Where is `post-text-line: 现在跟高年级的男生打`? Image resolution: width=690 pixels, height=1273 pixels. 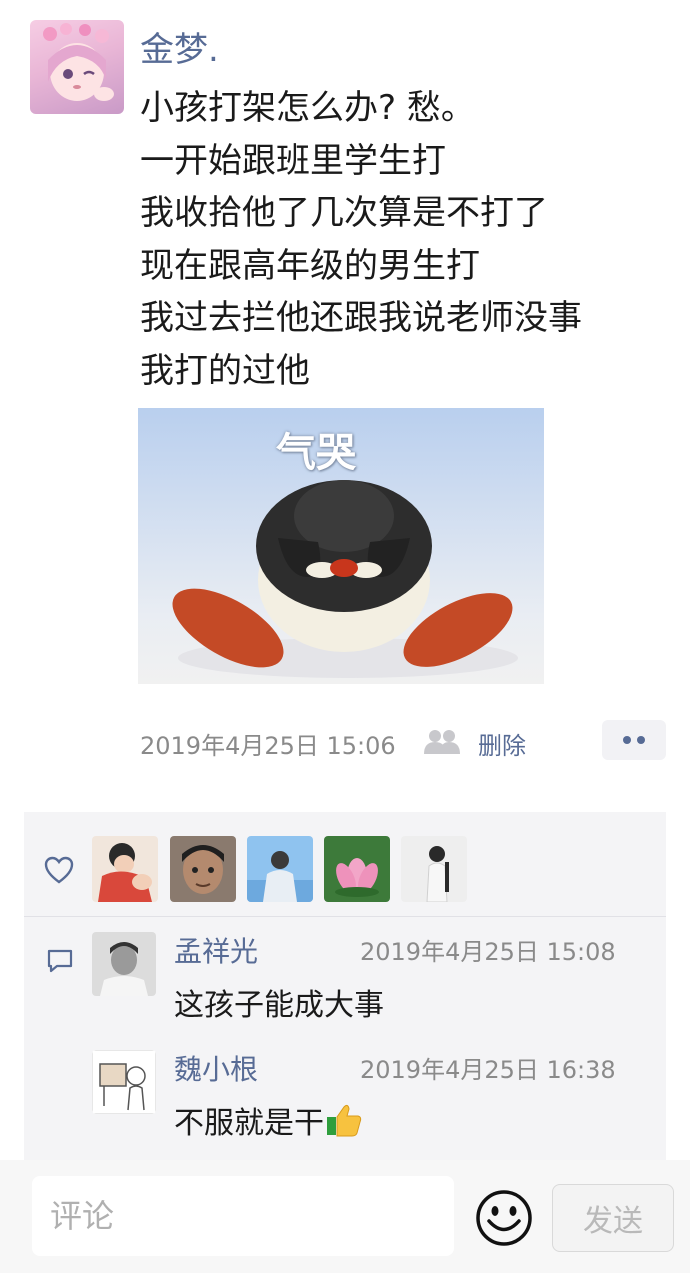 post-text-line: 现在跟高年级的男生打 is located at coordinates (310, 265).